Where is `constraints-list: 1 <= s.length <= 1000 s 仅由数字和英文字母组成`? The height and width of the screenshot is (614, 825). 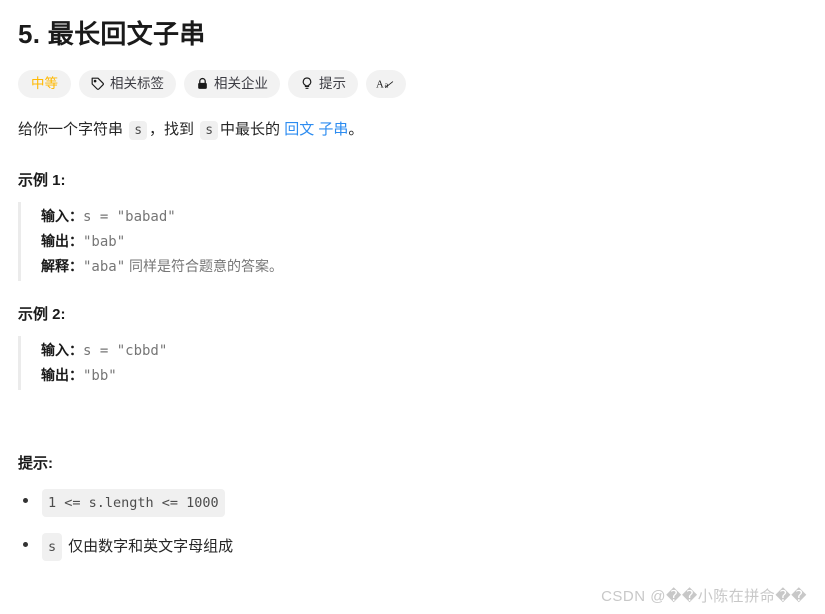
constraints-list: 1 <= s.length <= 1000 s 仅由数字和英文字母组成 is located at coordinates (412, 524).